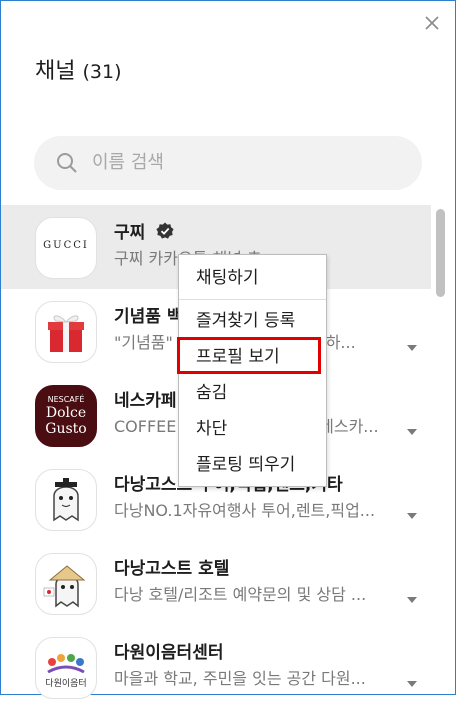 The height and width of the screenshot is (709, 456). Describe the element at coordinates (212, 429) in the screenshot. I see `menu-item-label: 차단` at that location.